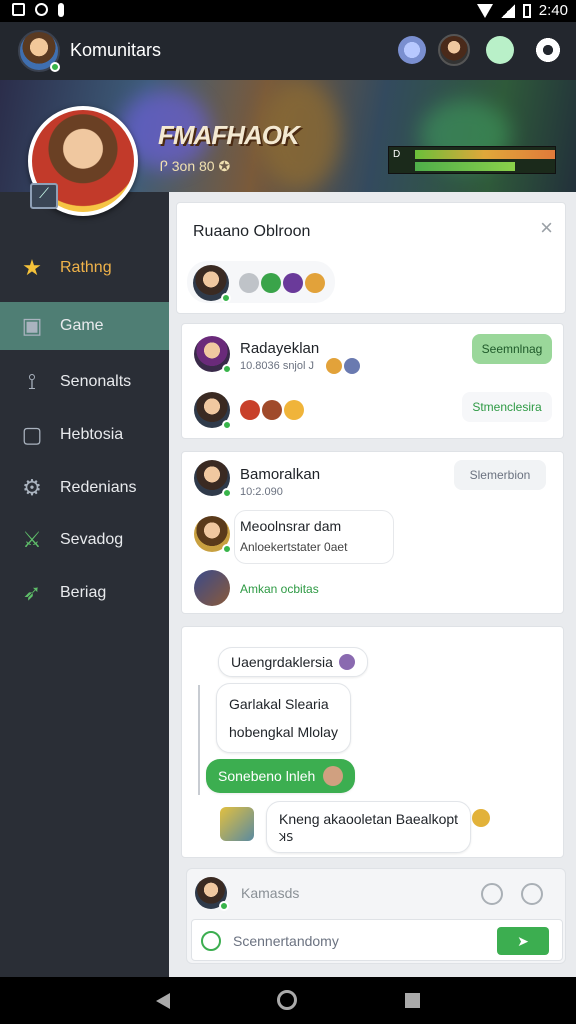  I want to click on sidebar-item-game: ▣ Game, so click(84, 326).